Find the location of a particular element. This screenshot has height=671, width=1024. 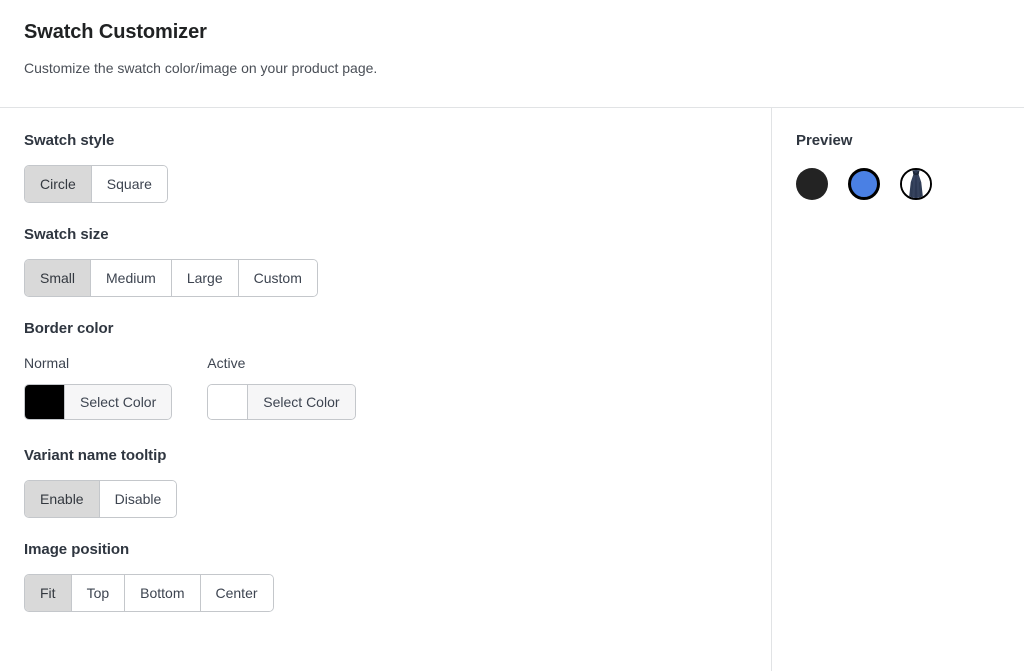

variant-name-tooltip-segmented-group: Enable Disable is located at coordinates (101, 499).